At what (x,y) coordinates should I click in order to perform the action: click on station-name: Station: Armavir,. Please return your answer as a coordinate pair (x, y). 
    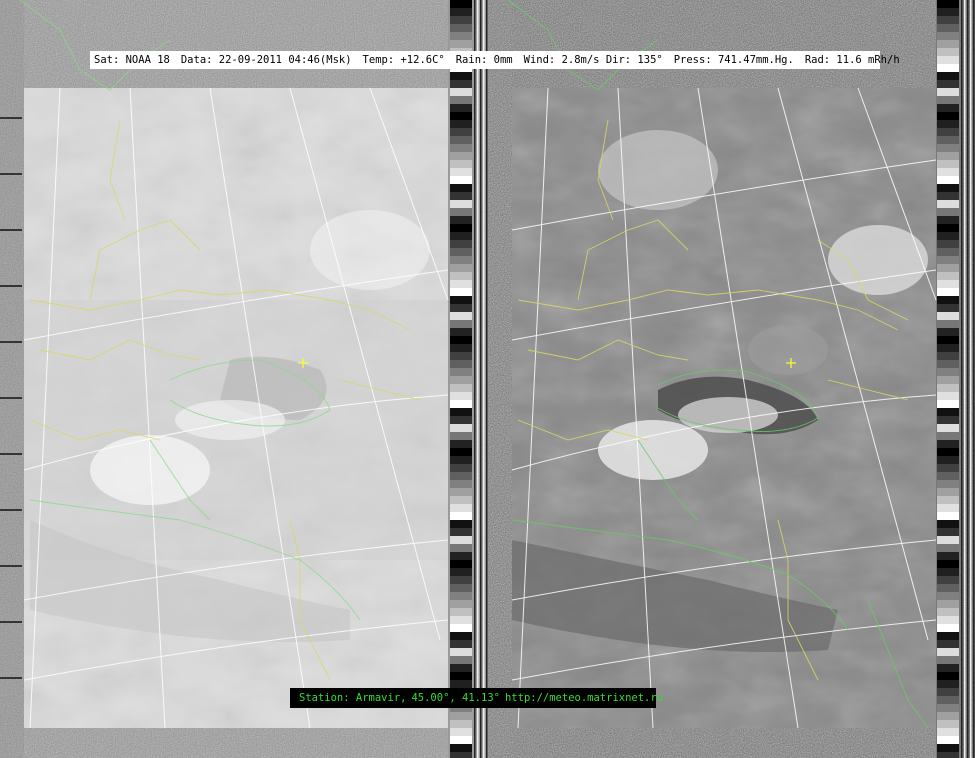
    Looking at the image, I should click on (353, 698).